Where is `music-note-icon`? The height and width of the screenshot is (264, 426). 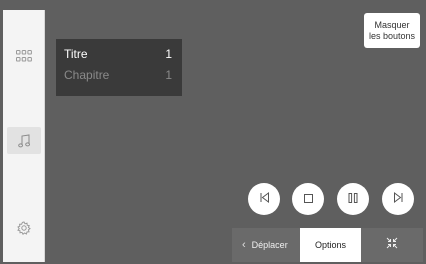 music-note-icon is located at coordinates (24, 140).